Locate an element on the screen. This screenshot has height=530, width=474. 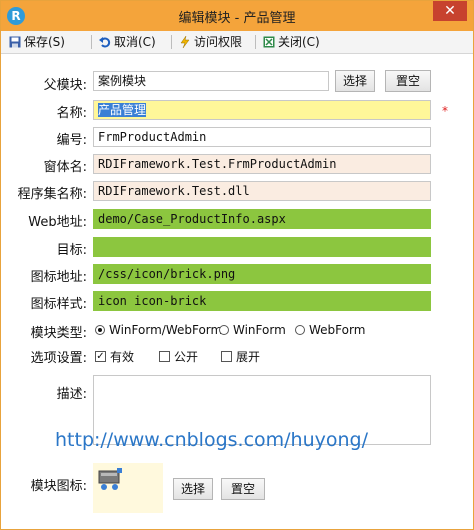
radio-webform: WebForm is located at coordinates (330, 330).